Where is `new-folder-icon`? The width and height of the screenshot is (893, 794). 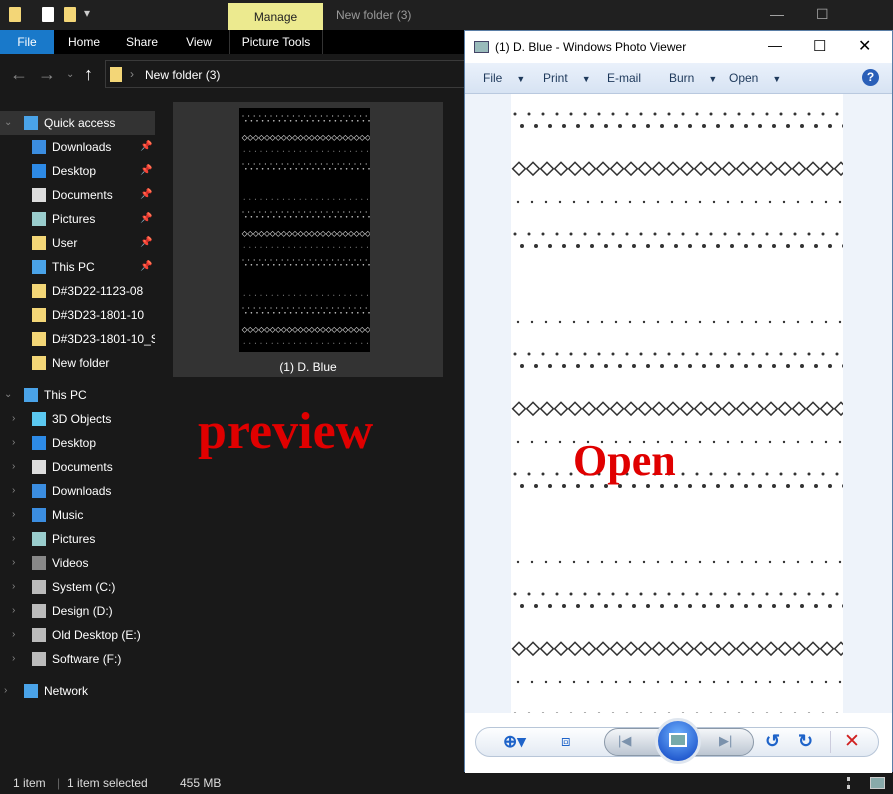 new-folder-icon is located at coordinates (70, 14).